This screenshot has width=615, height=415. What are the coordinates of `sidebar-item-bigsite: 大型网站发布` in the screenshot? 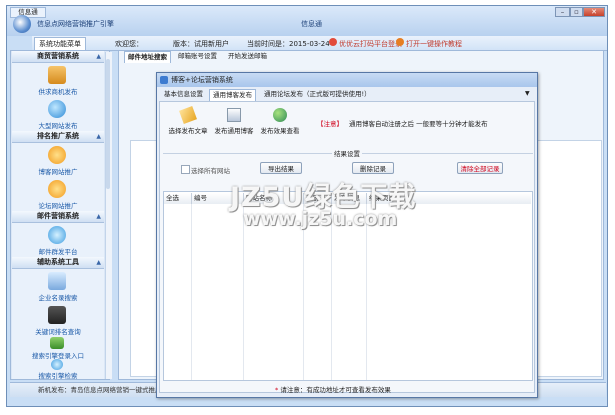 It's located at (58, 114).